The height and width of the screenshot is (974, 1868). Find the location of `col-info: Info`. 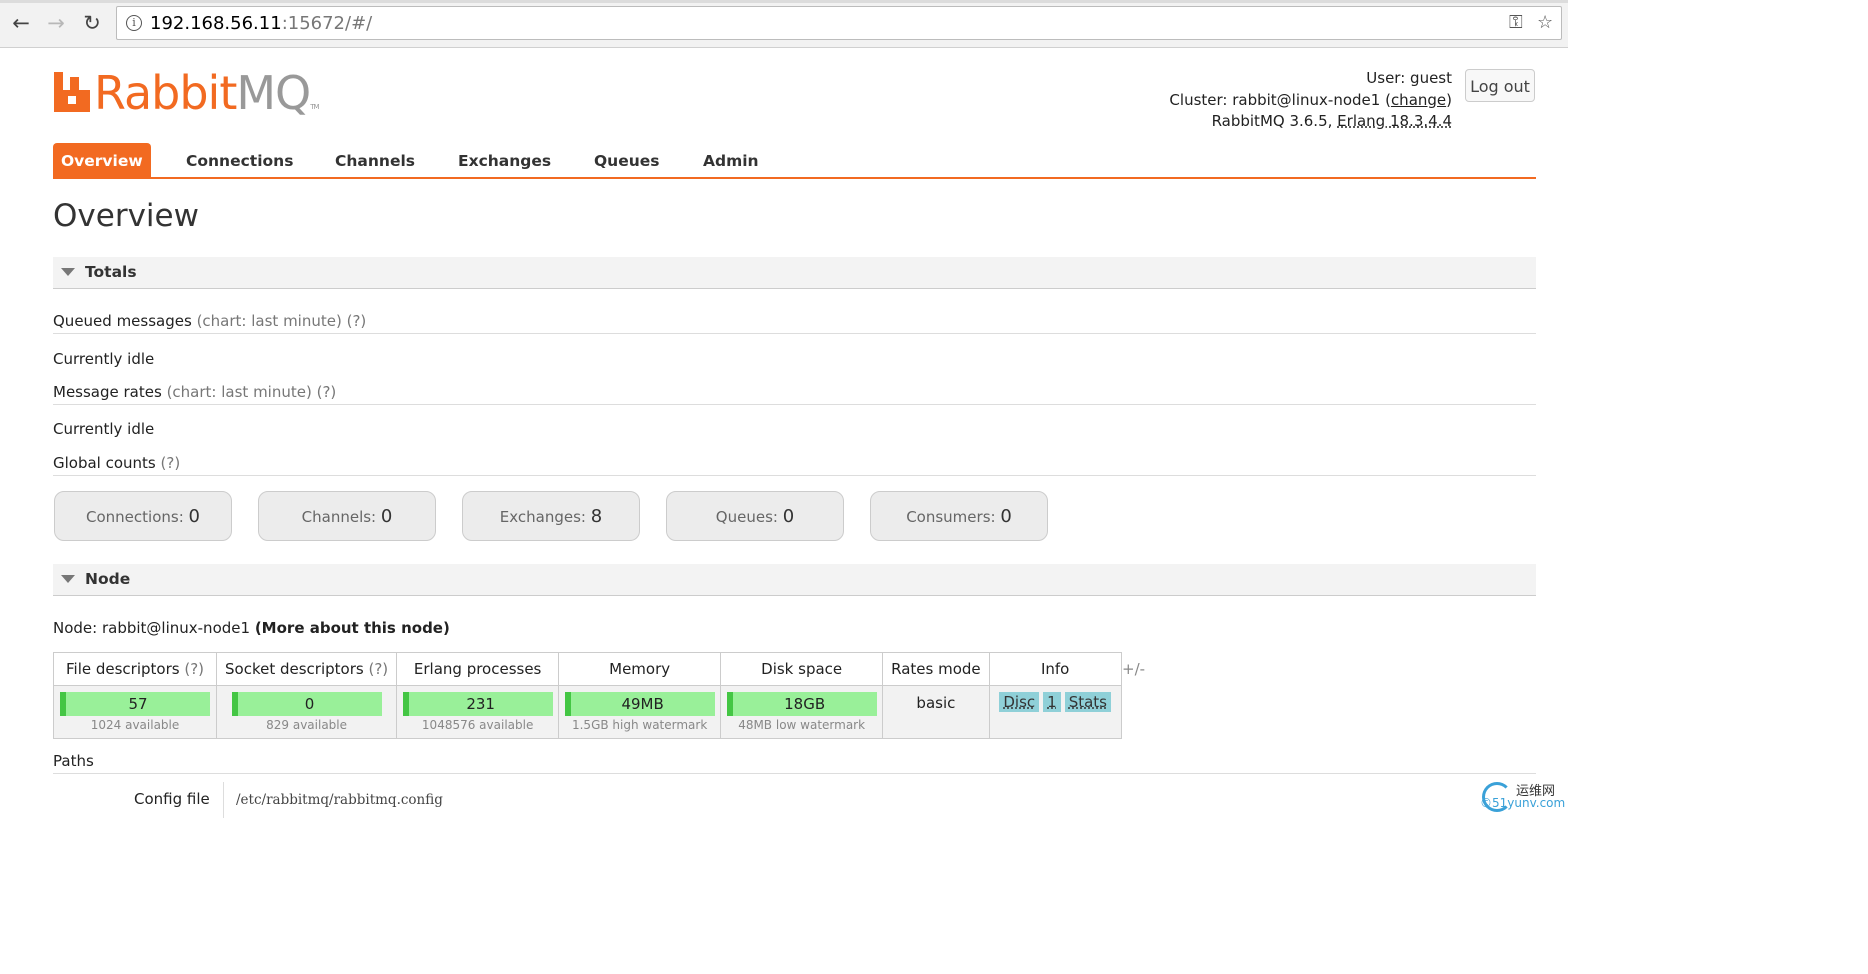

col-info: Info is located at coordinates (1055, 669).